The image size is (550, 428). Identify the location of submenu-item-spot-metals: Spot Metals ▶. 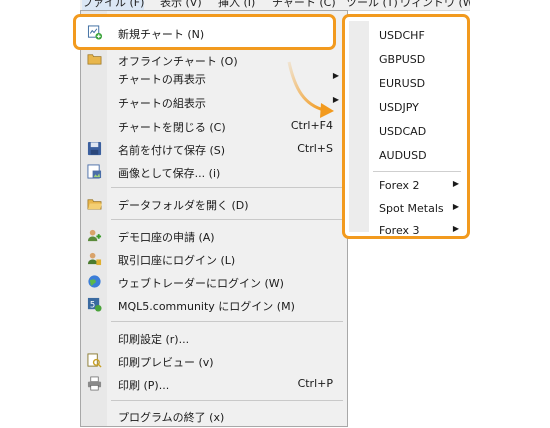
(406, 209).